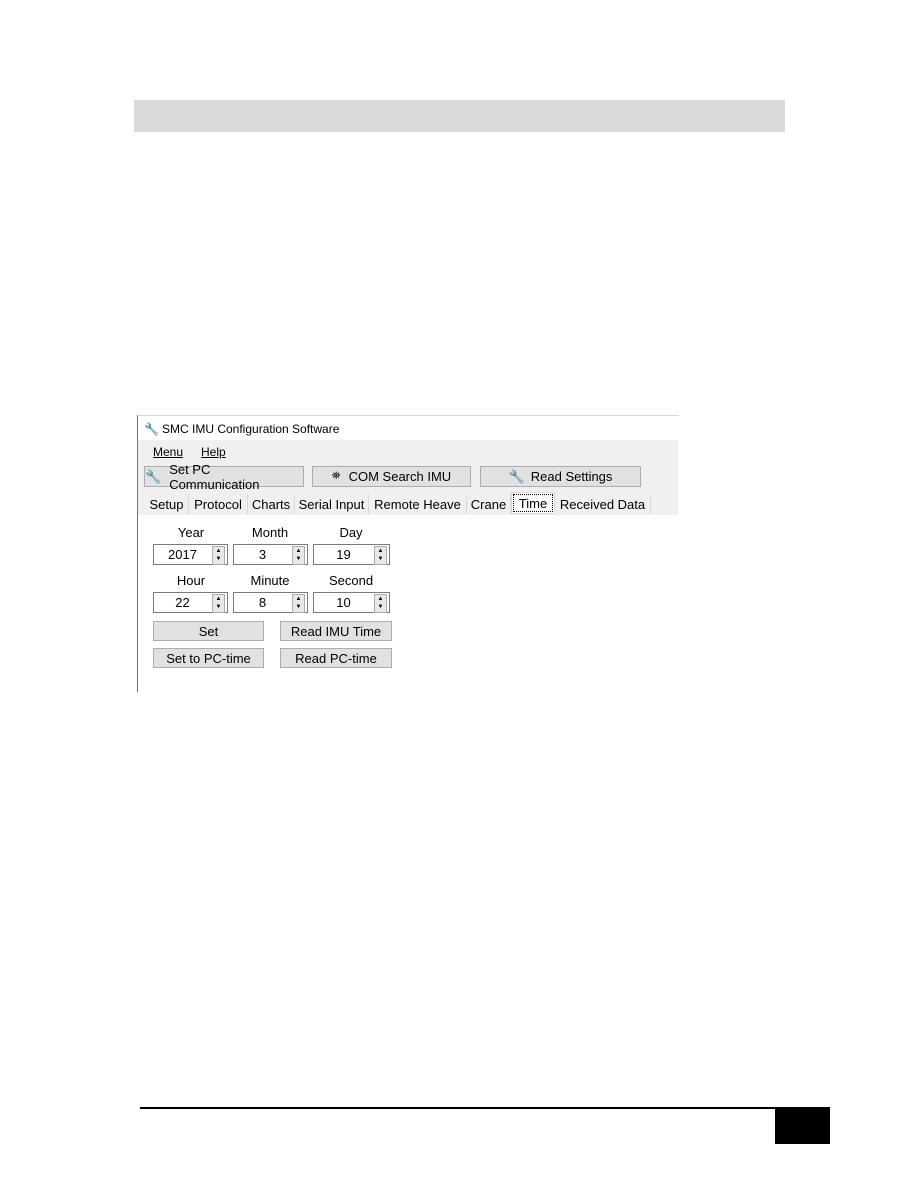 Image resolution: width=918 pixels, height=1188 pixels. What do you see at coordinates (351, 602) in the screenshot?
I see `second-stepper: 10 ▲ ▼` at bounding box center [351, 602].